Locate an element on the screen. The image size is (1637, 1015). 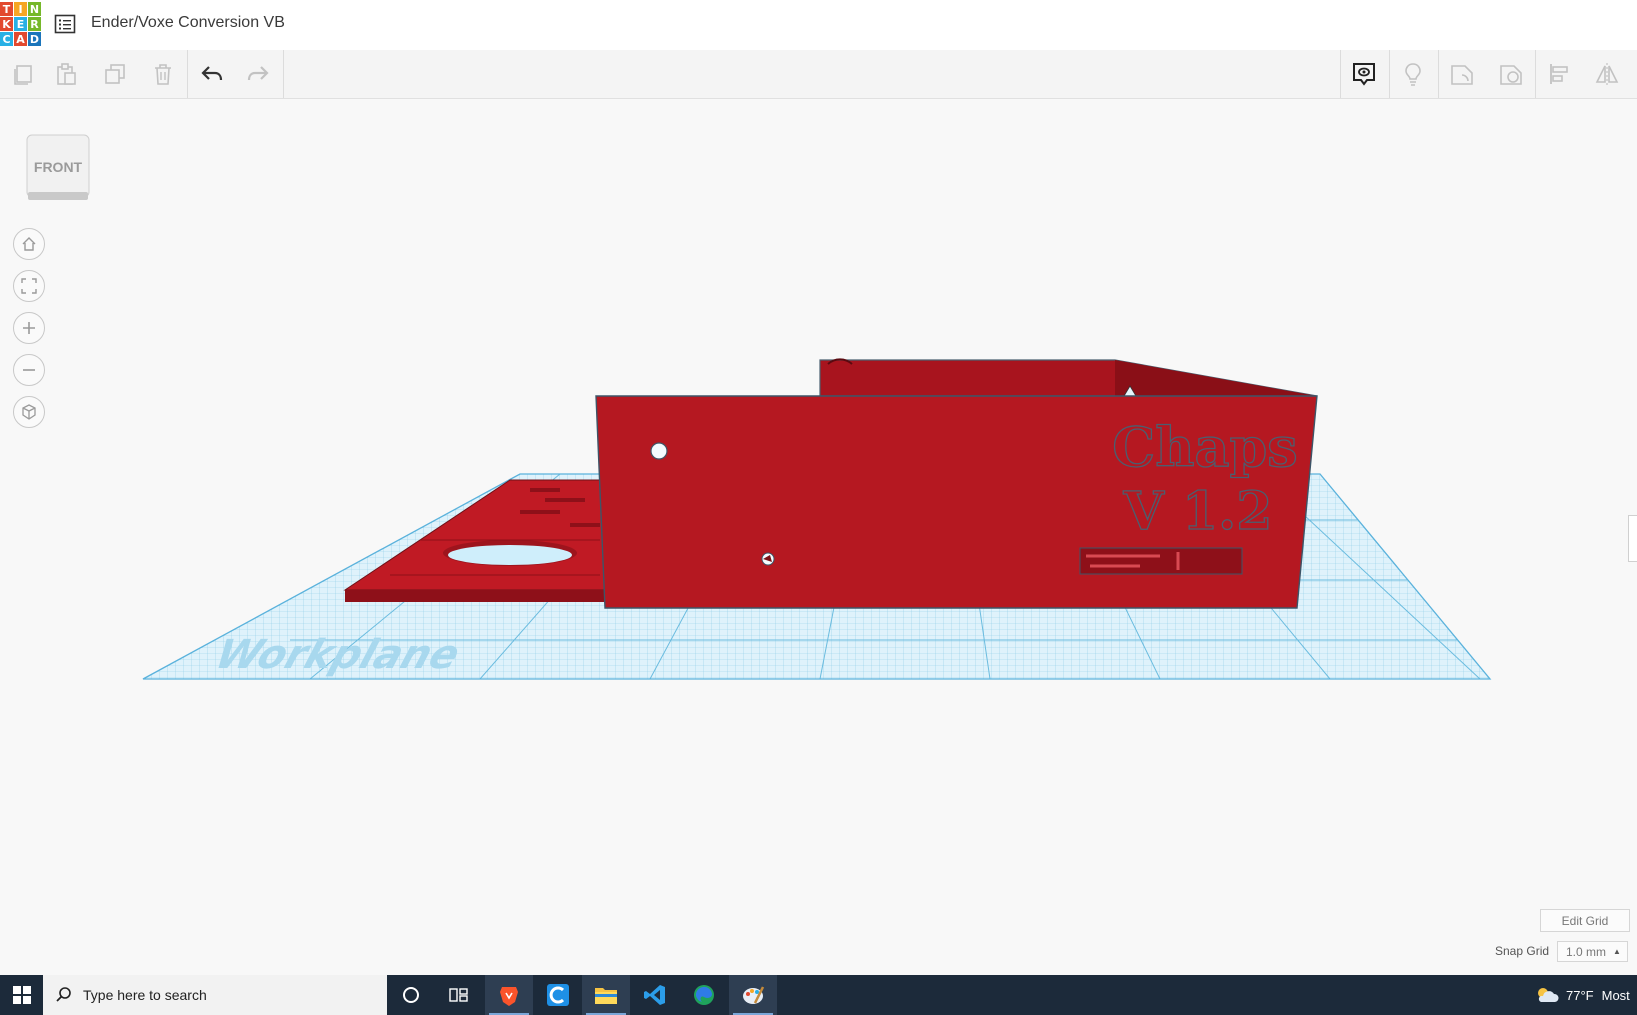
ungroup-icon is located at coordinates (1511, 74).